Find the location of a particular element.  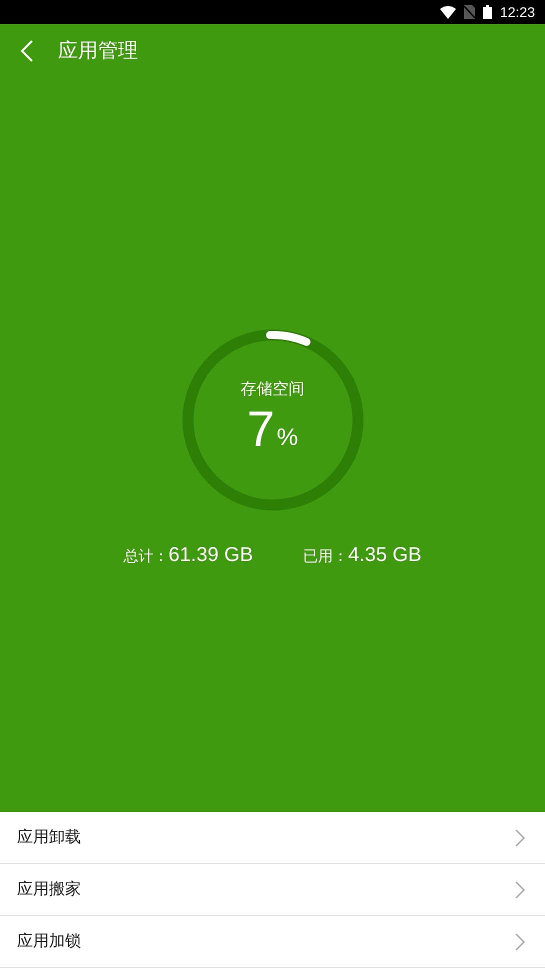

wifi-icon is located at coordinates (448, 12).